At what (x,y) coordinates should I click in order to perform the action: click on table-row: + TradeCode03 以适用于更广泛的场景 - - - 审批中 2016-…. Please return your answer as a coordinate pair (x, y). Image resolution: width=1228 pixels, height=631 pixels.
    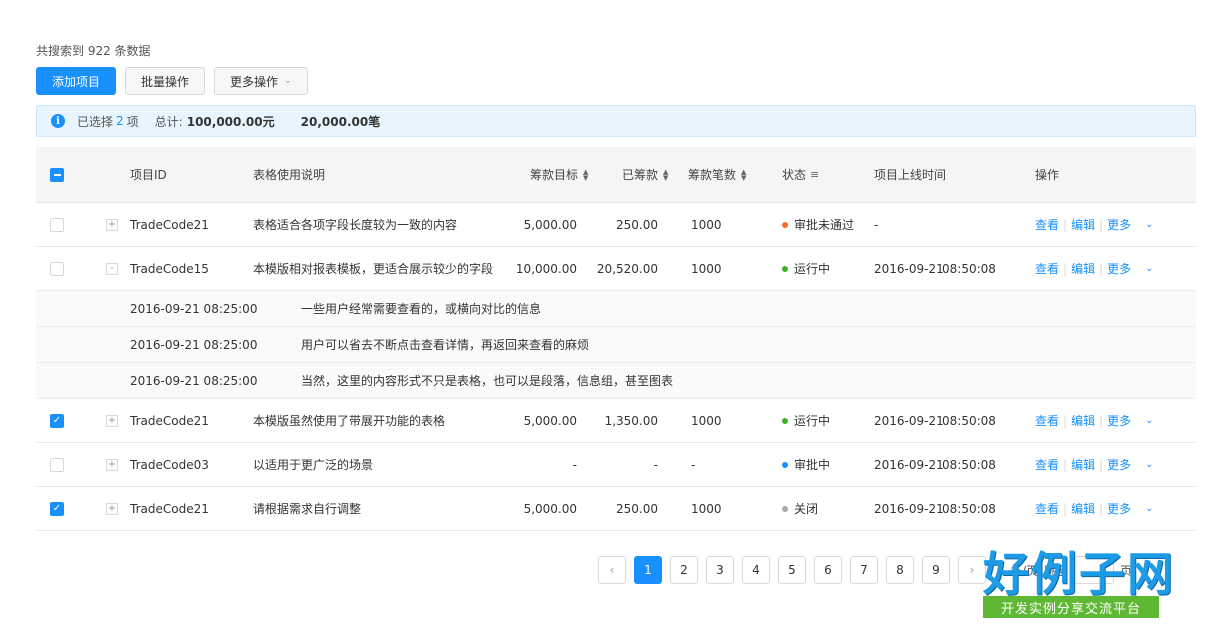
    Looking at the image, I should click on (616, 465).